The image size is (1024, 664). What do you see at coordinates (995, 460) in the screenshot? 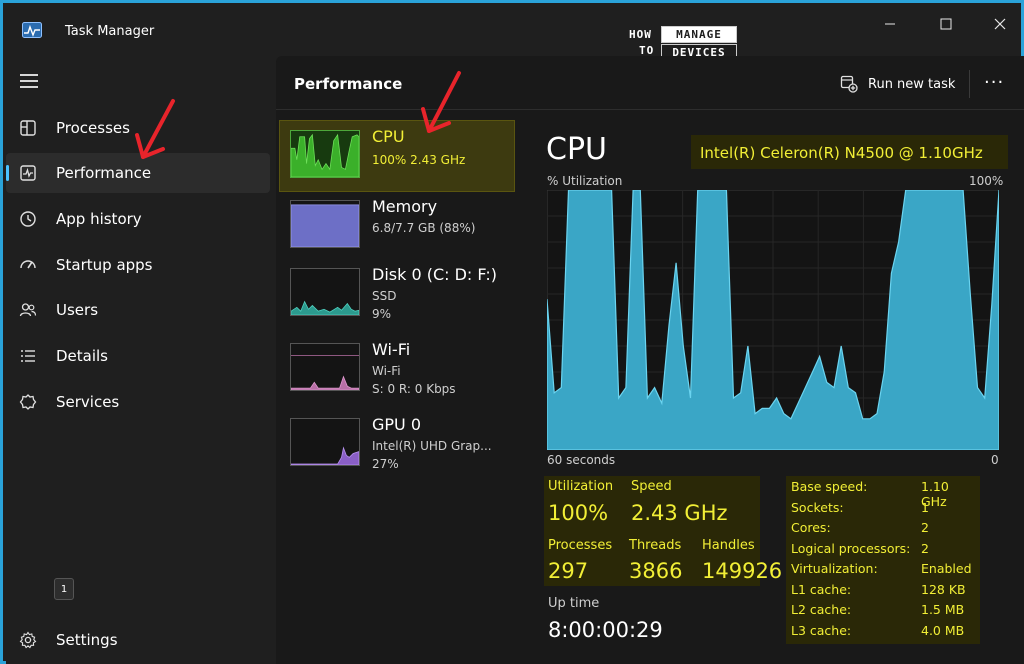
I see `graph-time-end-label: 0` at bounding box center [995, 460].